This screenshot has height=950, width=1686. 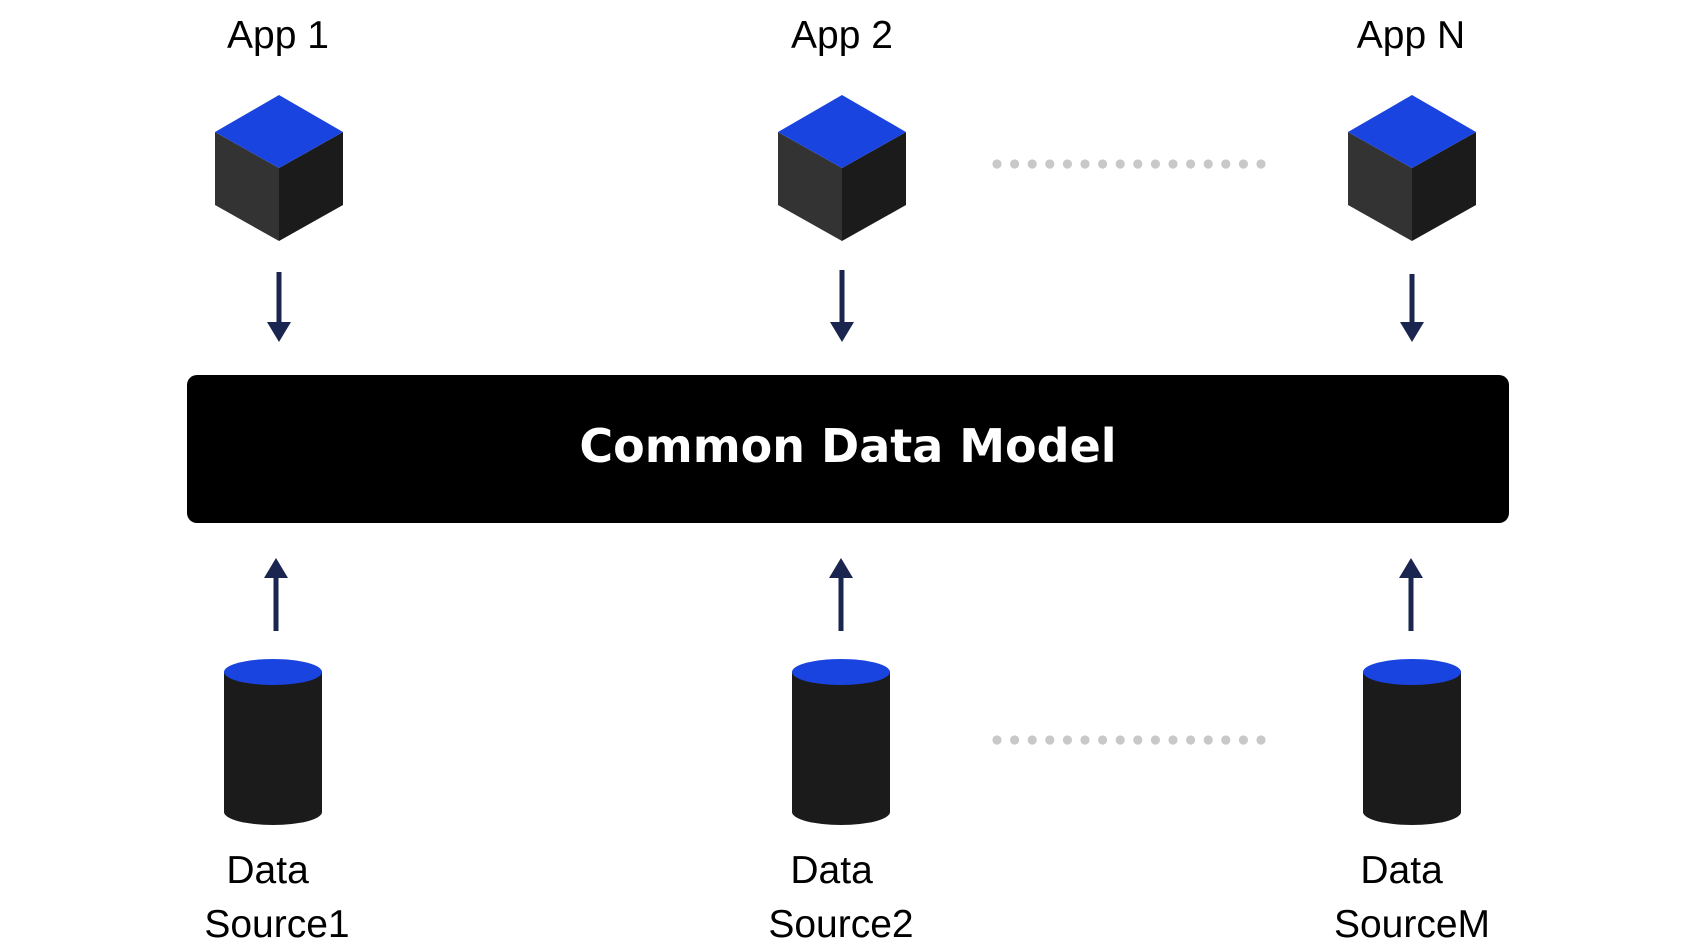 I want to click on source-m-label: Data SourceM, so click(x=1412, y=897).